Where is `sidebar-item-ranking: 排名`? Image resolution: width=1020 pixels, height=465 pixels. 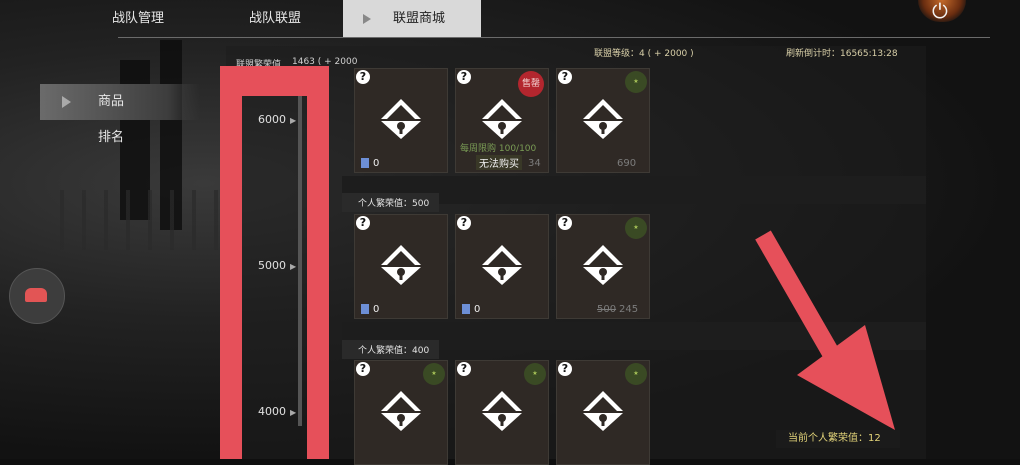 sidebar-item-ranking: 排名 is located at coordinates (120, 138).